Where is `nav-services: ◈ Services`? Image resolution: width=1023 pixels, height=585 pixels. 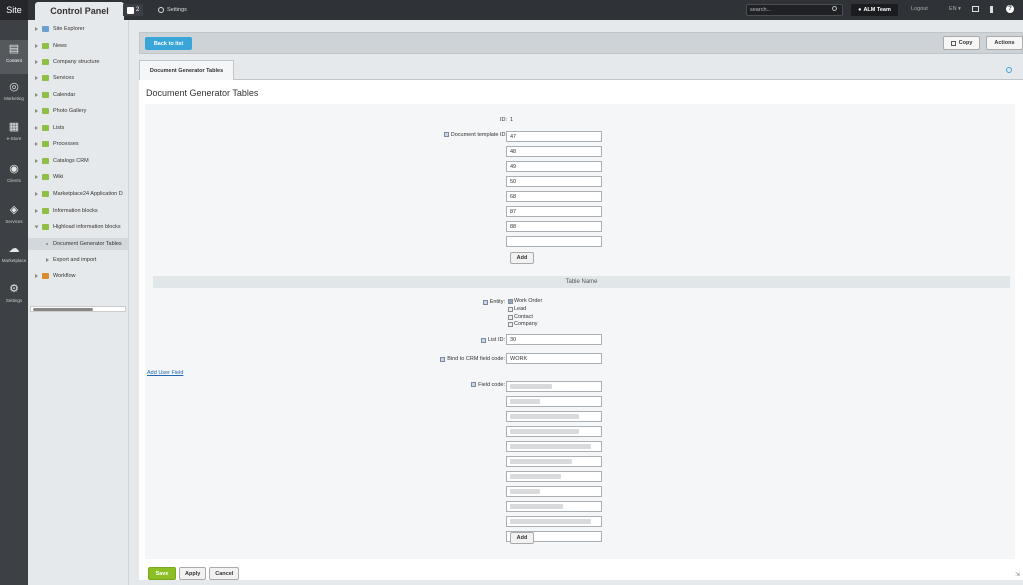
nav-services: ◈ Services is located at coordinates (14, 218).